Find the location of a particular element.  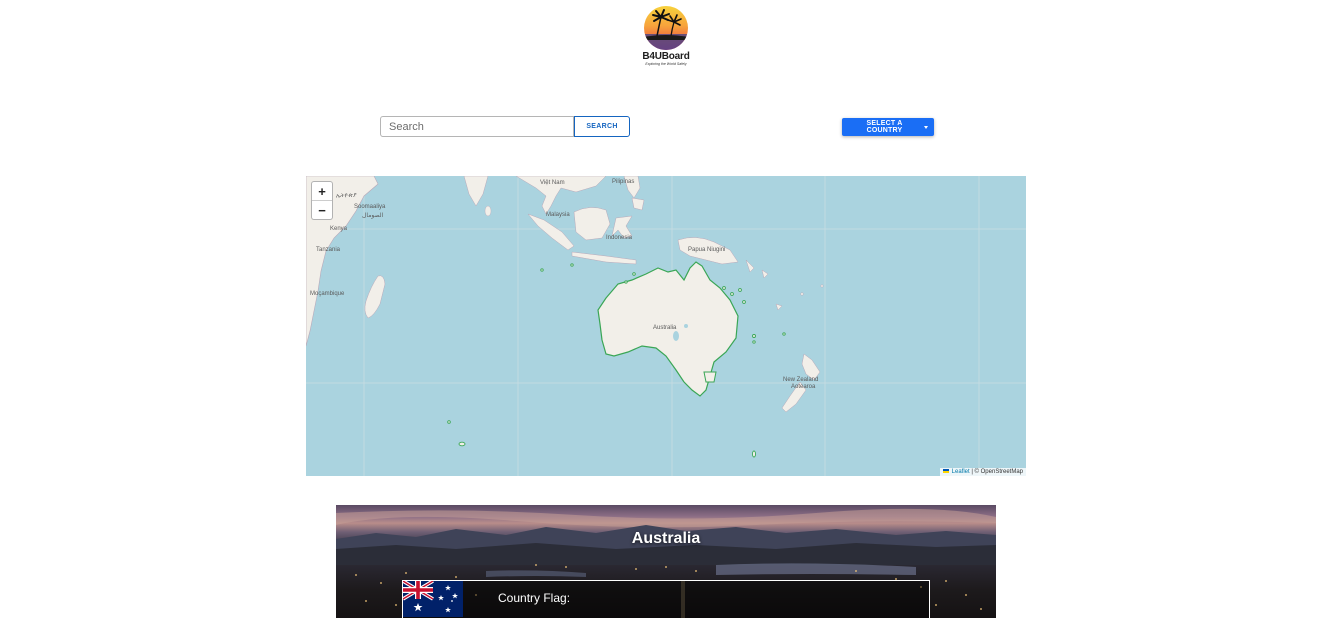

map-label-aotearoa: Aotearoa is located at coordinates (803, 387).